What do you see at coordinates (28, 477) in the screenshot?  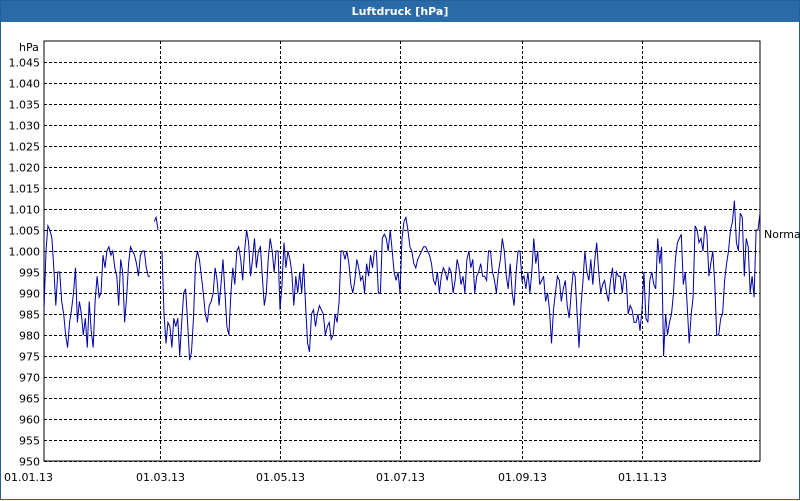 I see `x-tick-label: 01.01.13` at bounding box center [28, 477].